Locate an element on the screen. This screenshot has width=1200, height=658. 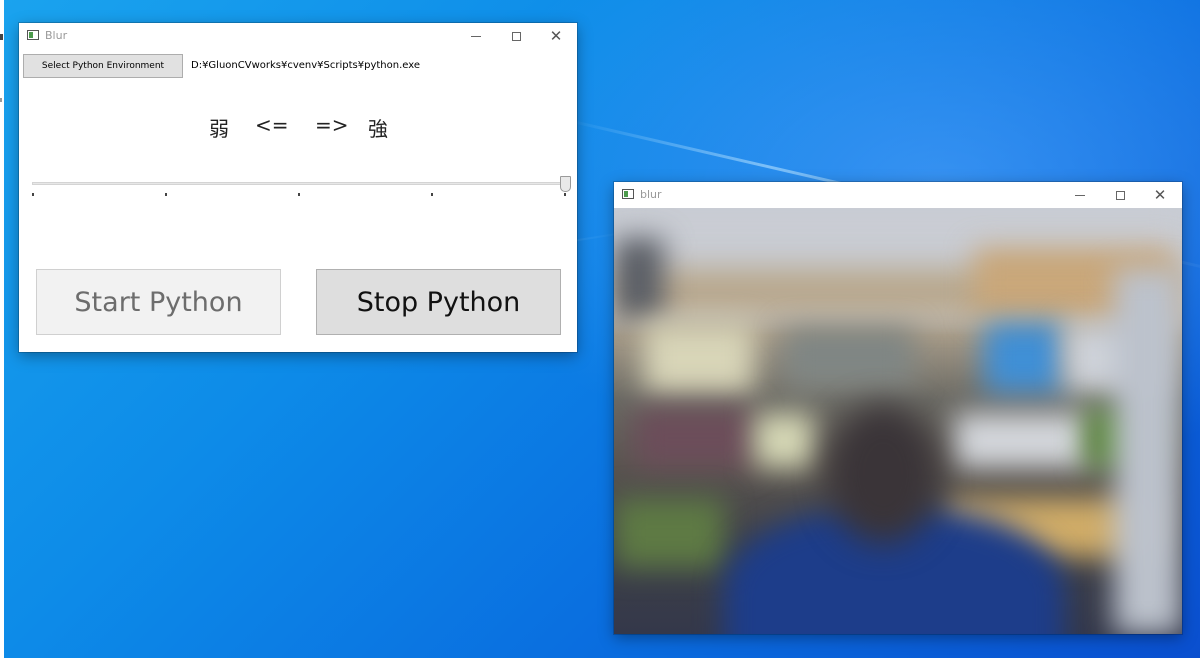
window-title: blur is located at coordinates (651, 194).